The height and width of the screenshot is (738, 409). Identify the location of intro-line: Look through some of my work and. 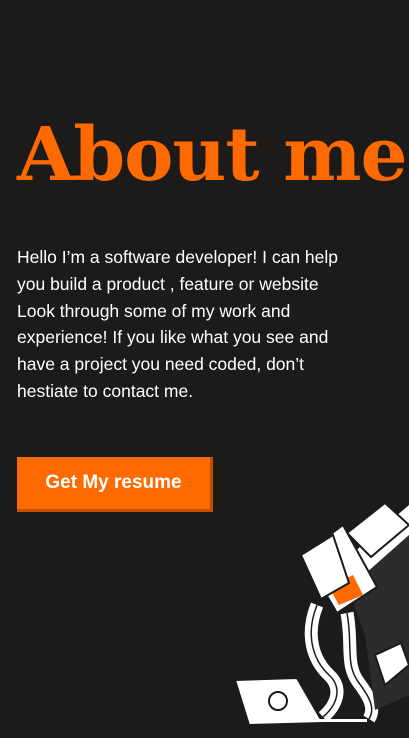
(154, 310).